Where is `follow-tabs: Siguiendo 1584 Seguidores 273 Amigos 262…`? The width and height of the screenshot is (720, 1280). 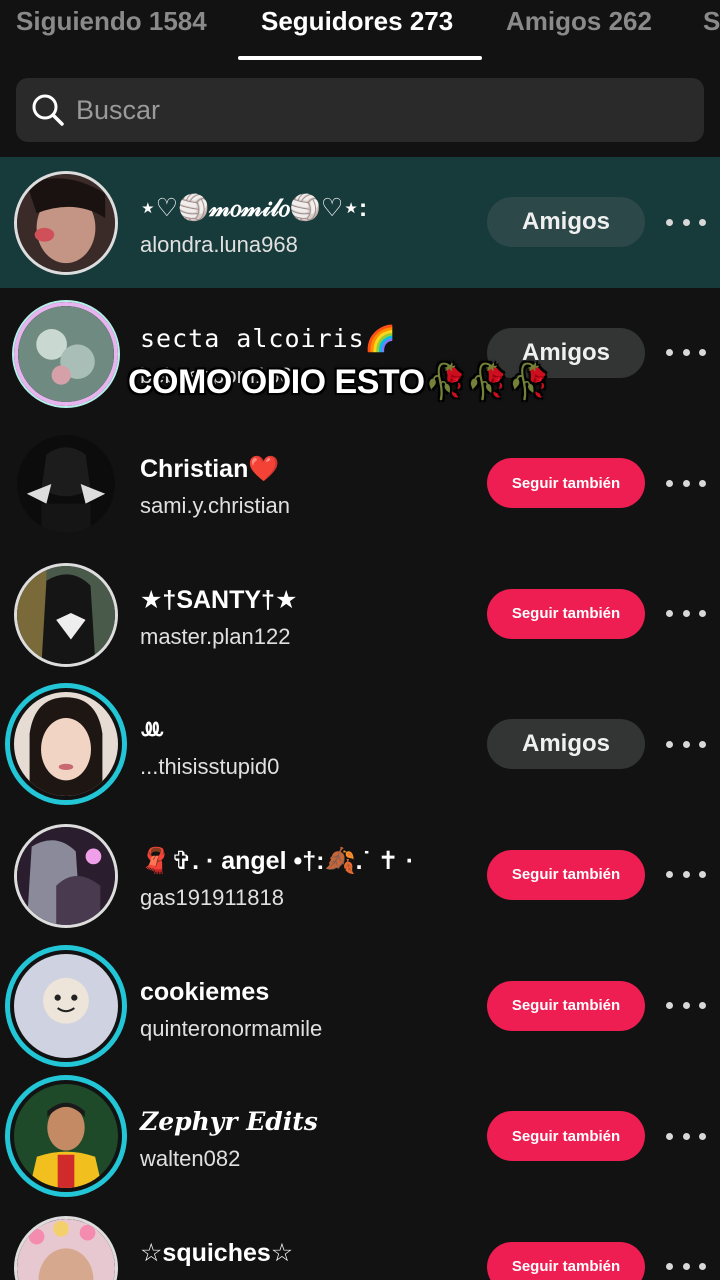
follow-tabs: Siguiendo 1584 Seguidores 273 Amigos 262… is located at coordinates (360, 31).